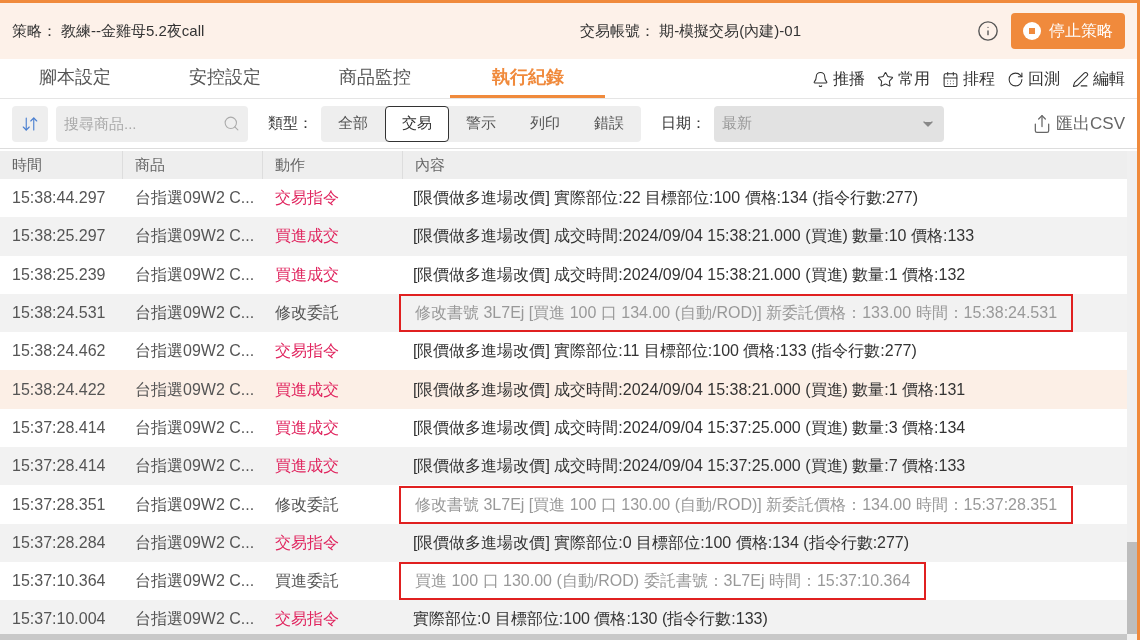 Image resolution: width=1140 pixels, height=640 pixels. Describe the element at coordinates (307, 581) in the screenshot. I see `action-cell-text: 買進委託` at that location.